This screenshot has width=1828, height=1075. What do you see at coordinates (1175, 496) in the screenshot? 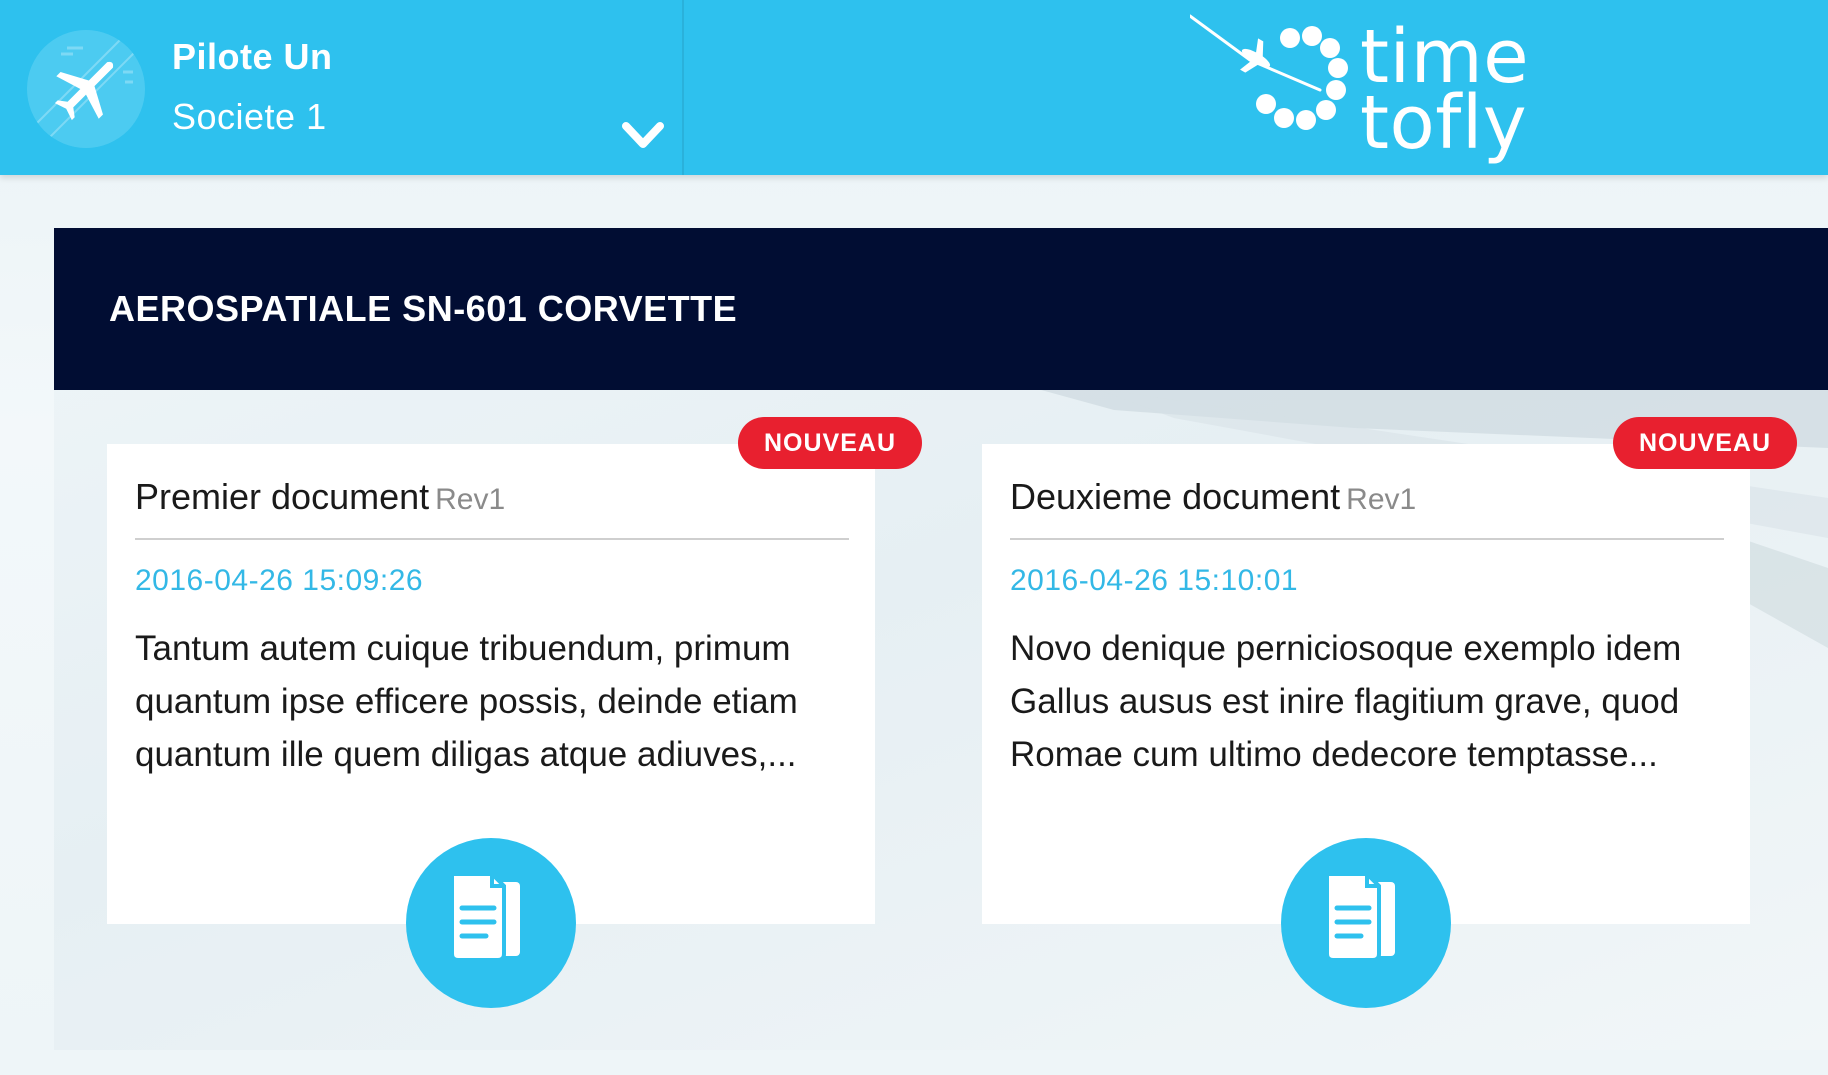
I see `document-title-text: Deuxieme document` at bounding box center [1175, 496].